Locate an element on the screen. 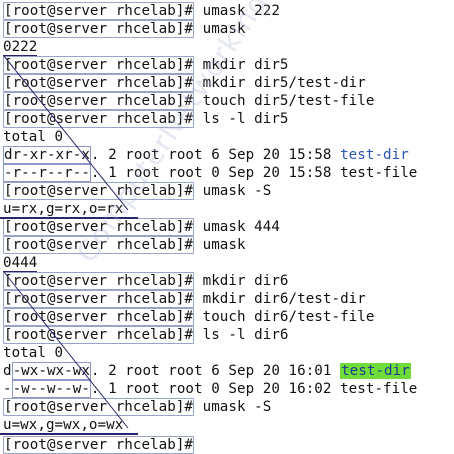 The height and width of the screenshot is (454, 454). command-text: mkdir dir6 is located at coordinates (241, 281).